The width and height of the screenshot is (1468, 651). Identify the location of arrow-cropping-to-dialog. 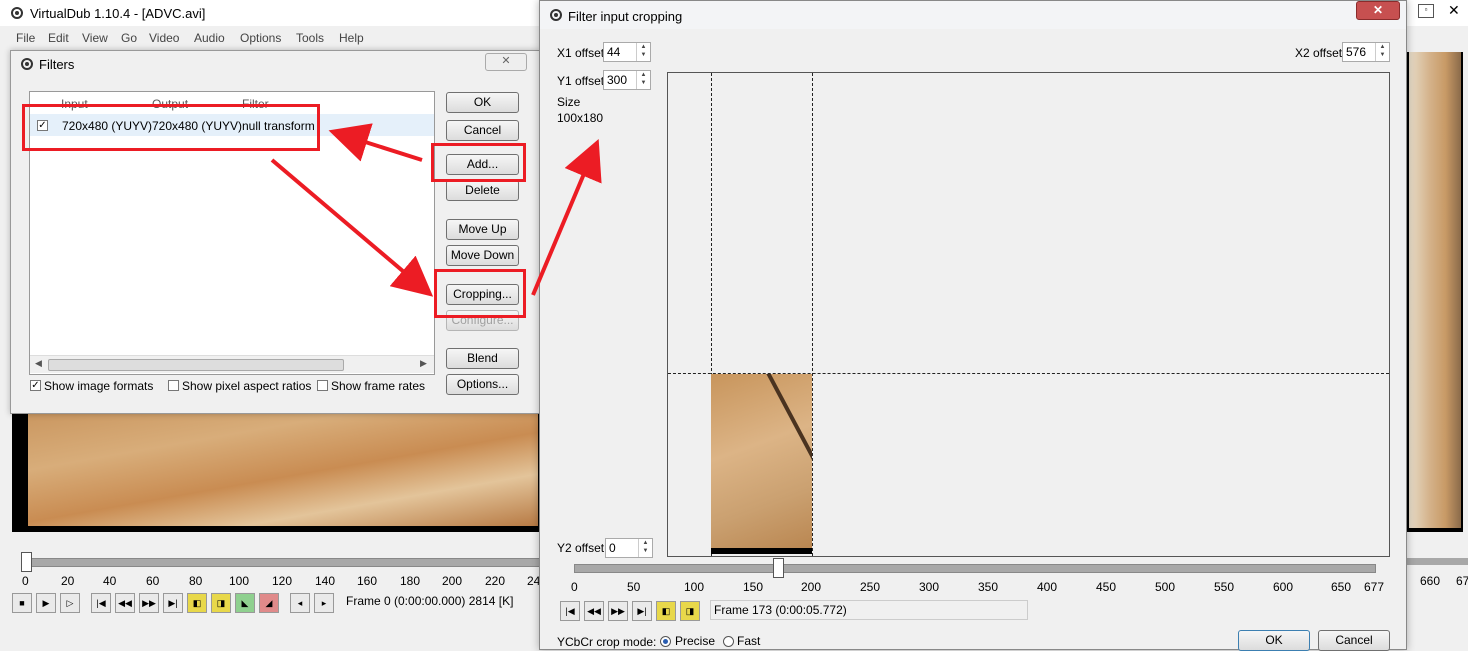
(566, 217).